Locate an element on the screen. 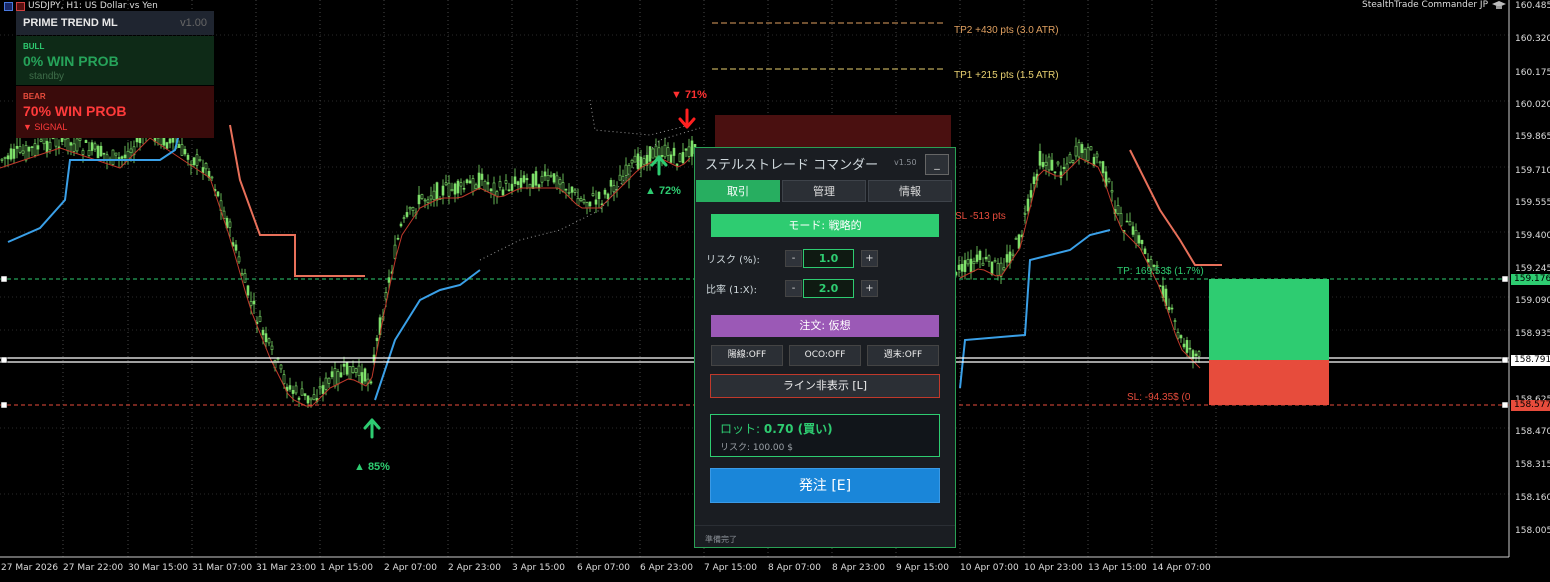 This screenshot has height=582, width=1550. risk-minus-button: - is located at coordinates (793, 258).